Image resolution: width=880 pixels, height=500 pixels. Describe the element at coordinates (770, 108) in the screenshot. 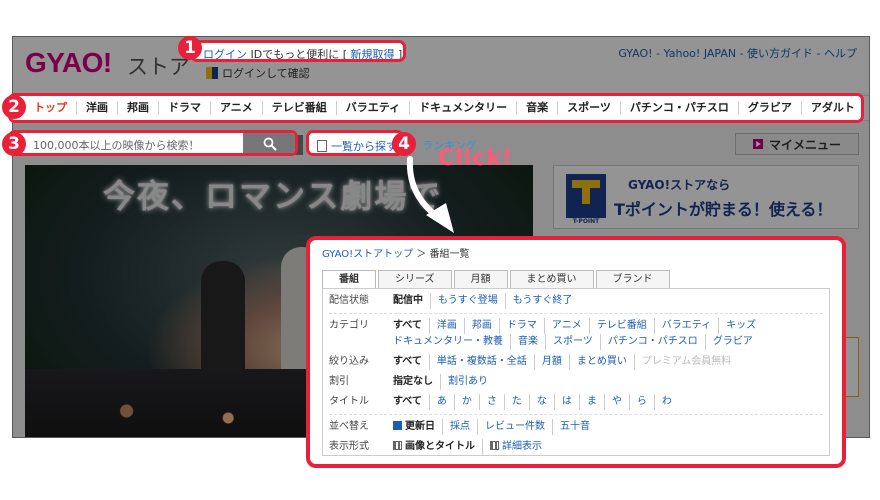

I see `nav-item-11: グラビア` at that location.